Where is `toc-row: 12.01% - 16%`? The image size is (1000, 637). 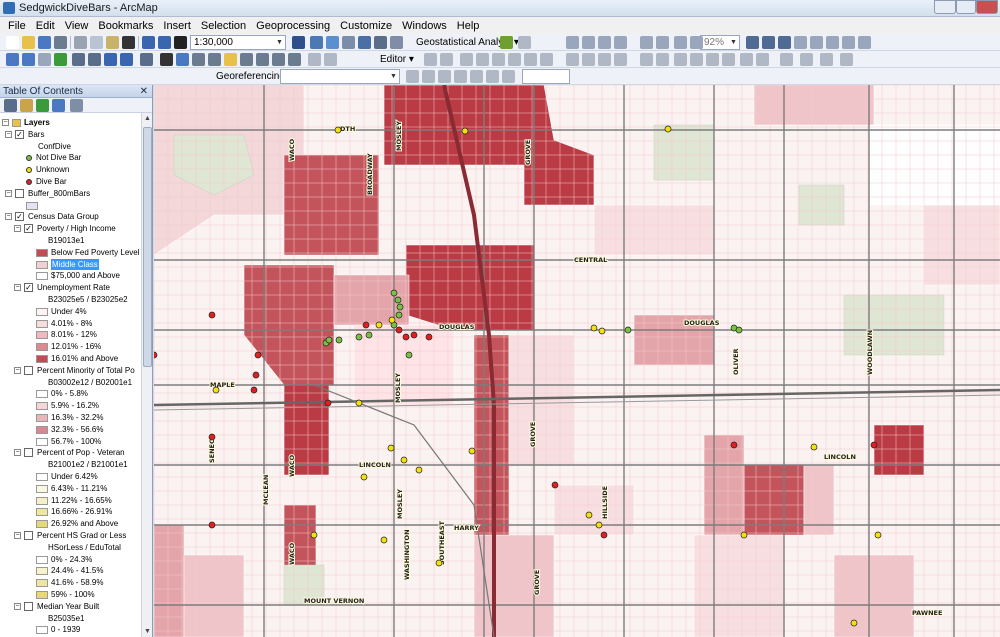 toc-row: 12.01% - 16% is located at coordinates (70, 347).